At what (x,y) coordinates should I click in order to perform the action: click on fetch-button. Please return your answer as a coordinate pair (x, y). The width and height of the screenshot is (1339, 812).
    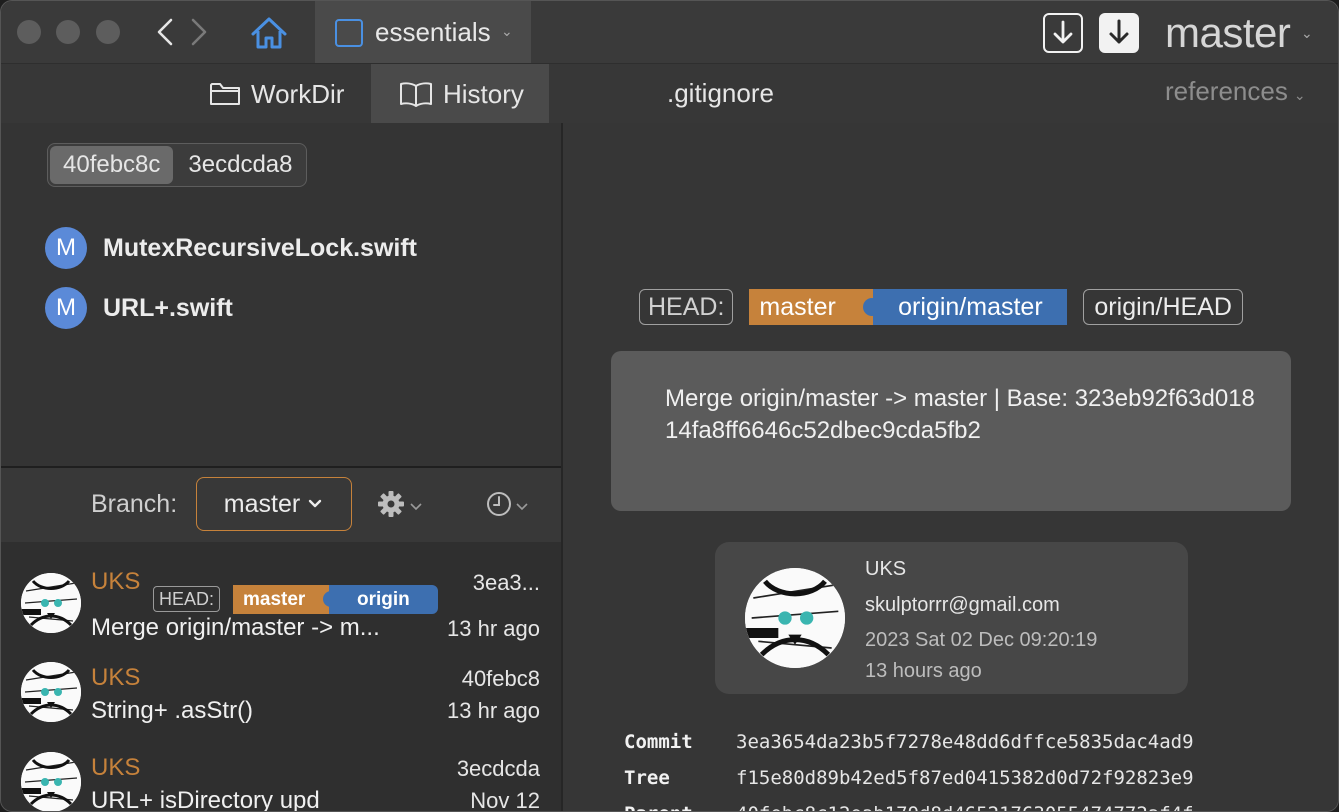
    Looking at the image, I should click on (1063, 33).